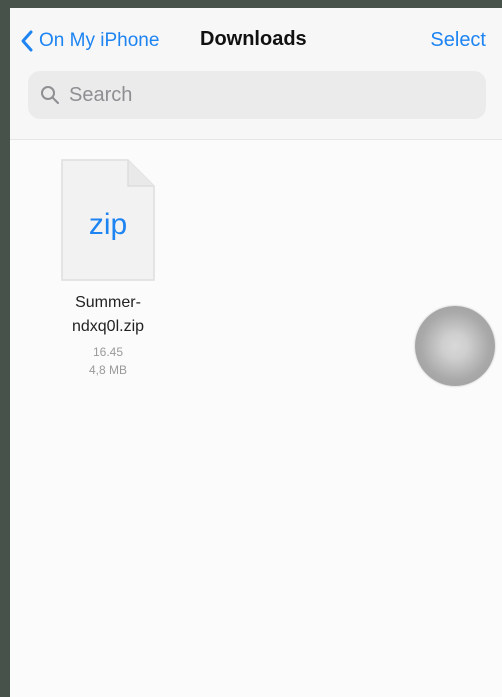  I want to click on file-type-label: zip, so click(108, 224).